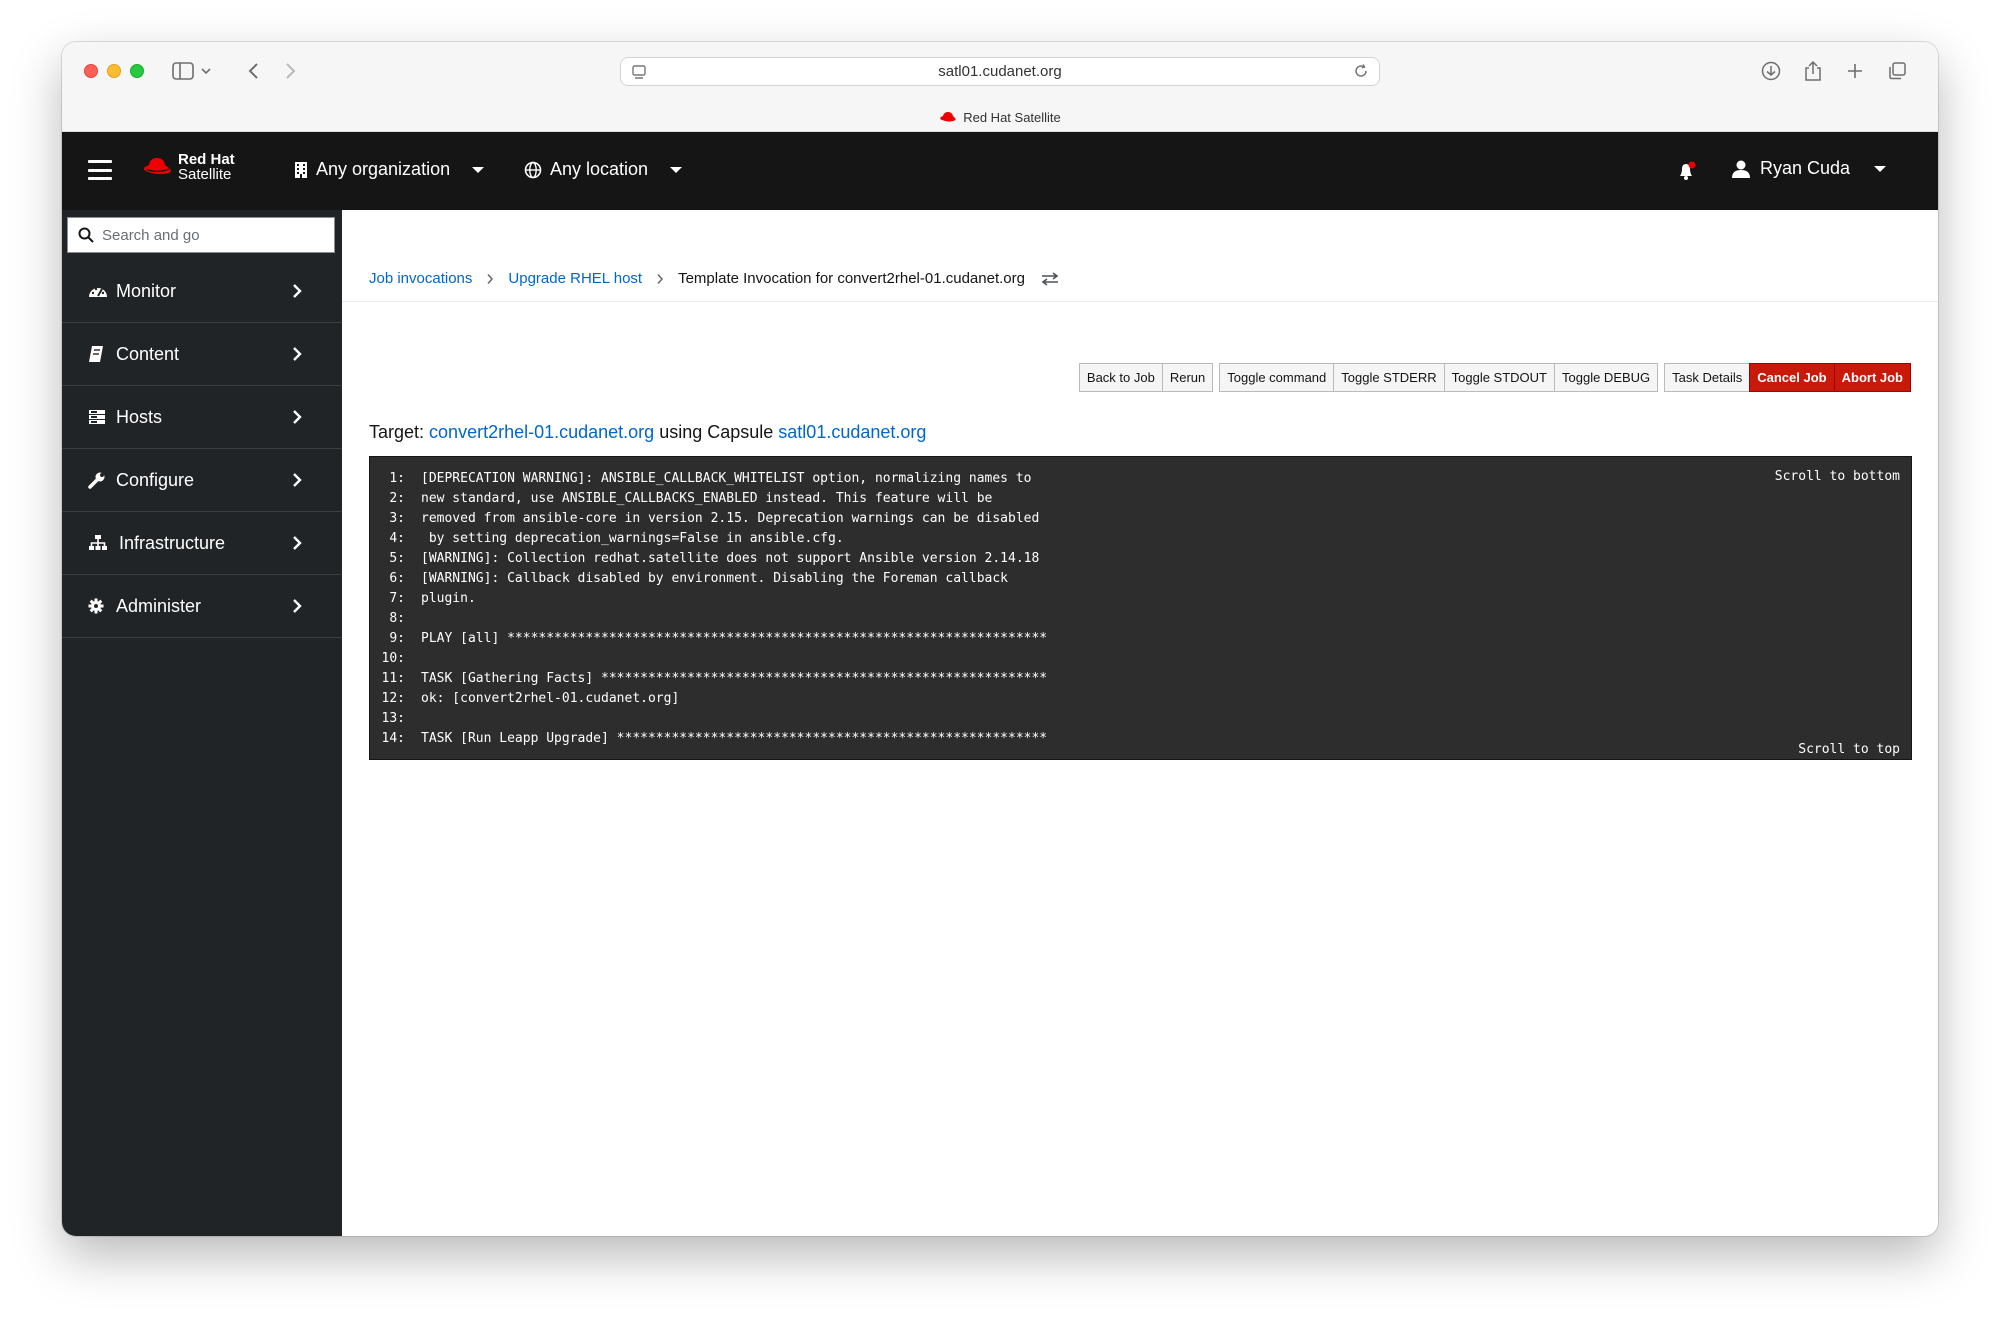 The width and height of the screenshot is (2000, 1319). Describe the element at coordinates (1872, 377) in the screenshot. I see `abort-job-button: Abort Job` at that location.